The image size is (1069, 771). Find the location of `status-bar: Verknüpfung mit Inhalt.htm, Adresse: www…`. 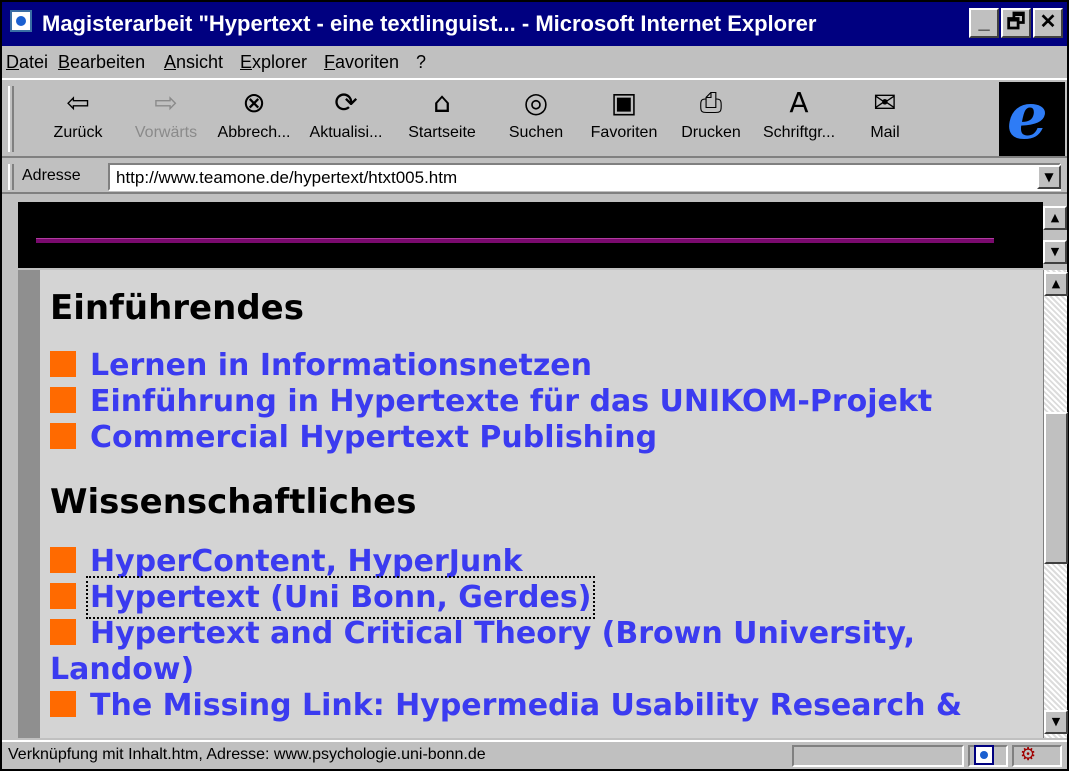

status-bar: Verknüpfung mit Inhalt.htm, Adresse: www… is located at coordinates (534, 754).